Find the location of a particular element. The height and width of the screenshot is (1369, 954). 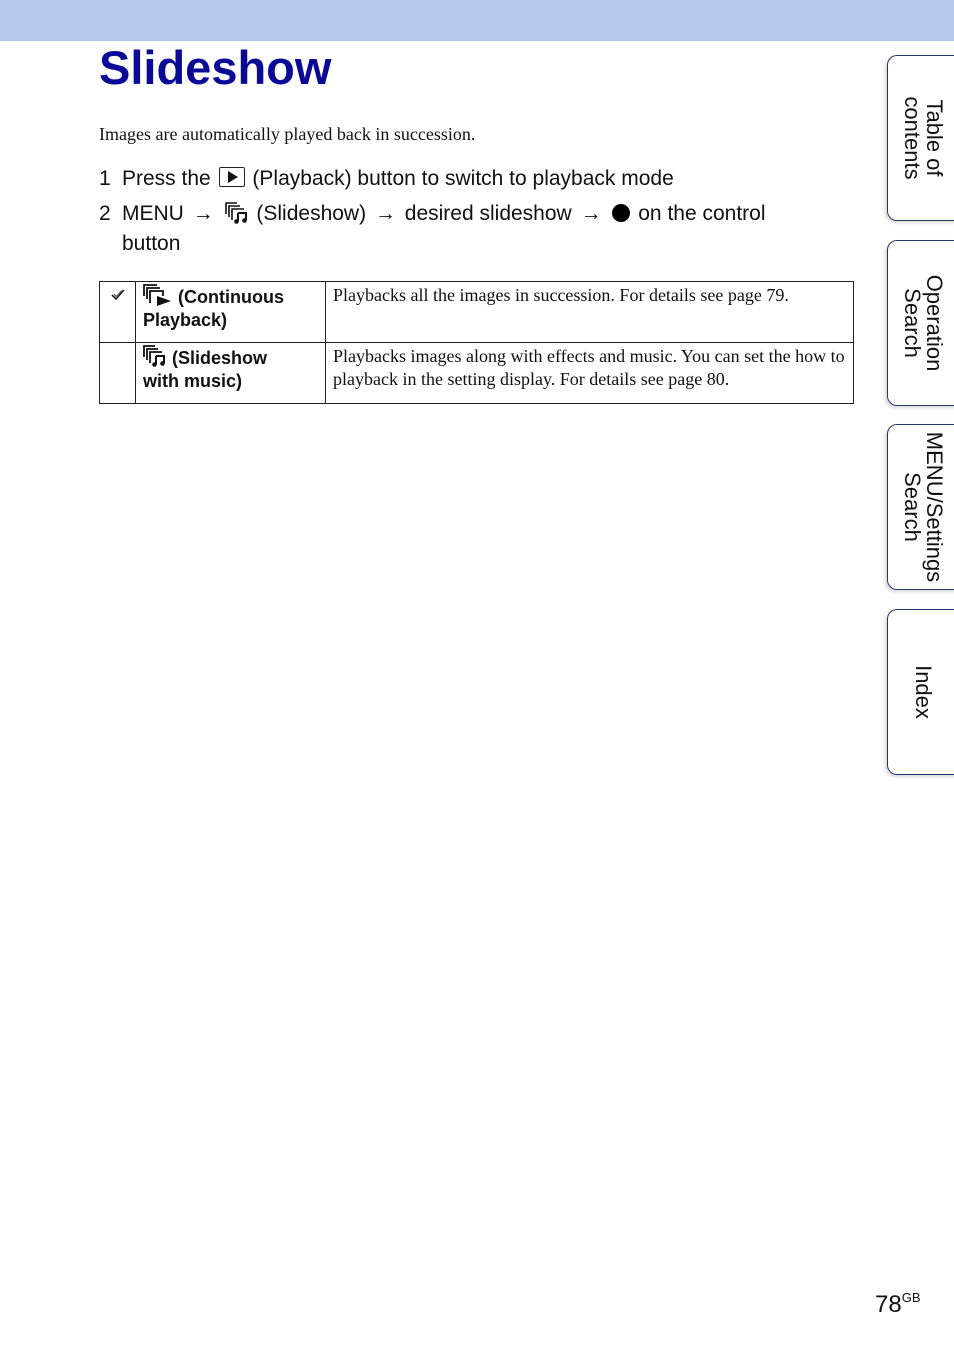

tab-label: Operation Search is located at coordinates (923, 323).